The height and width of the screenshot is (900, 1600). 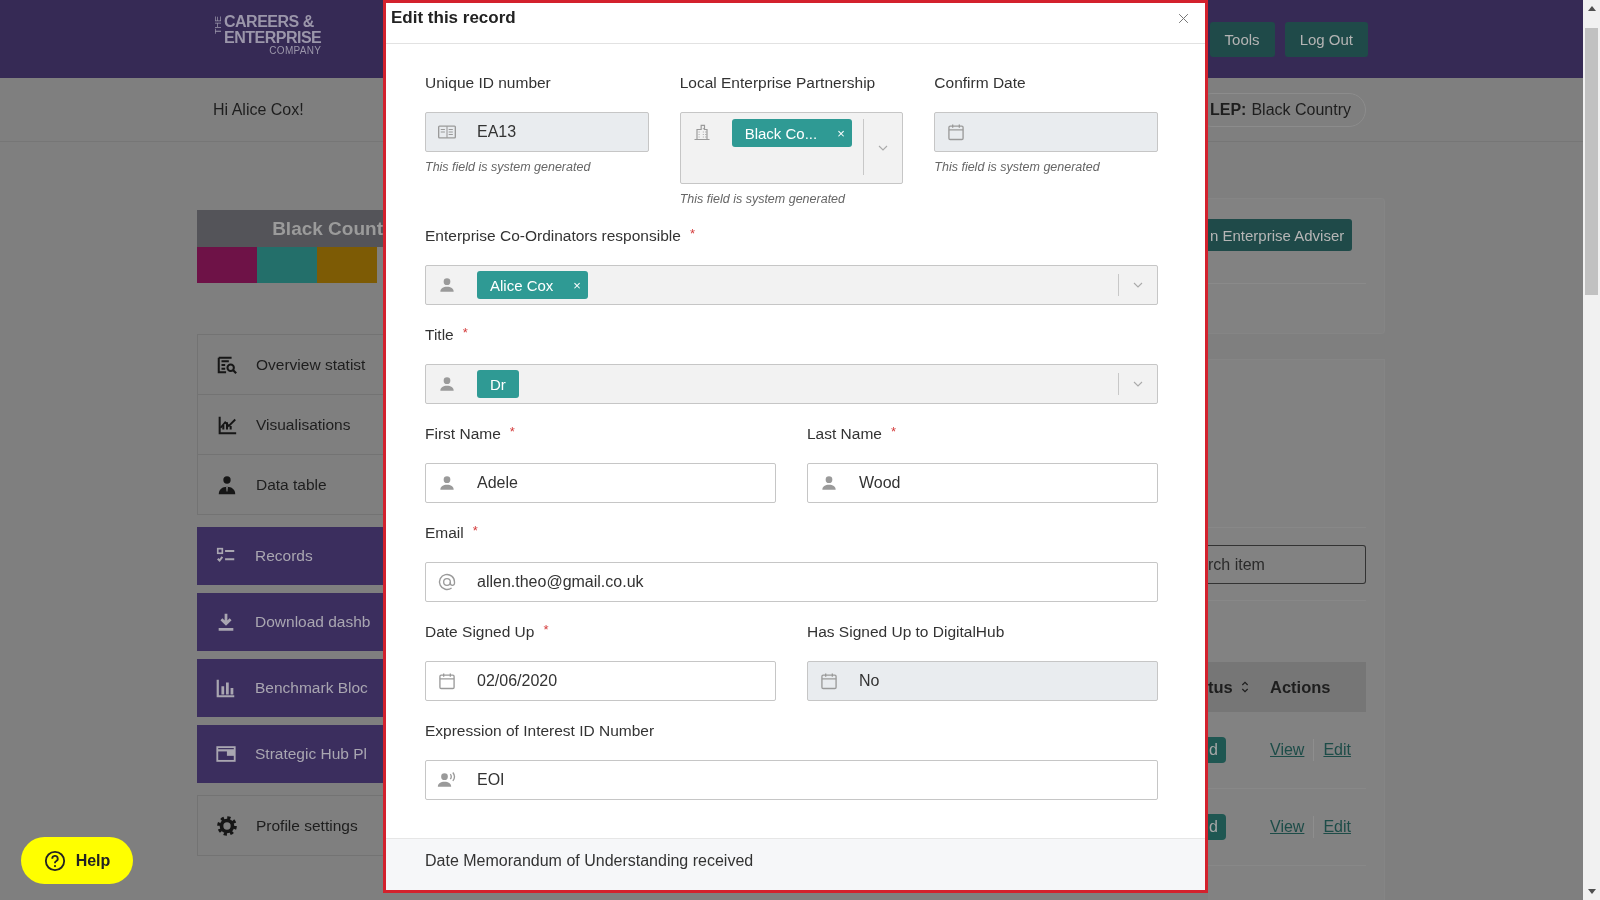 I want to click on sidebar-item: Download dashb, so click(x=290, y=622).